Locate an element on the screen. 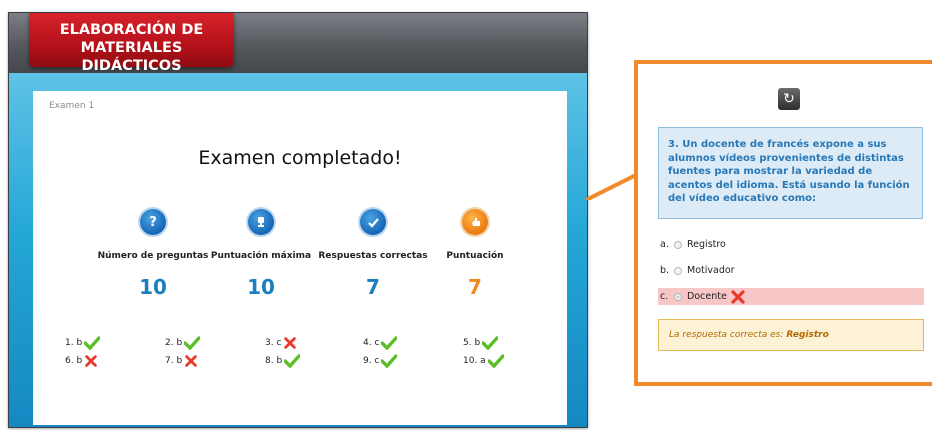 This screenshot has height=430, width=932. course-logo: ELABORACIÓN DE MATERIALES DIDÁCTICOS is located at coordinates (131, 43).